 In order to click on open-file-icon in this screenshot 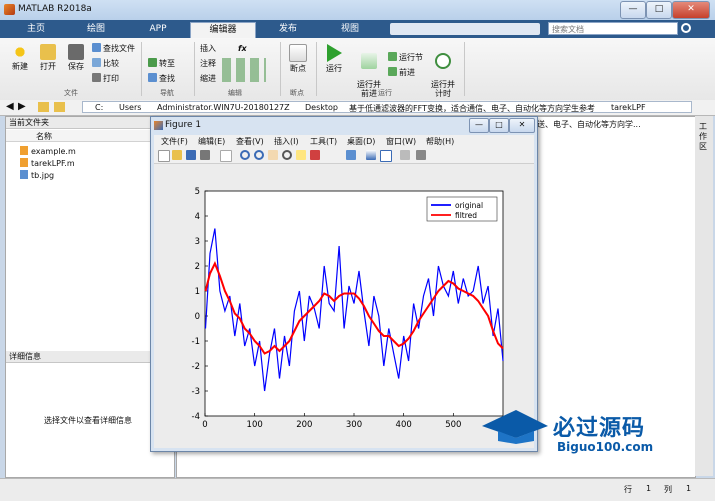, I will do `click(177, 155)`.